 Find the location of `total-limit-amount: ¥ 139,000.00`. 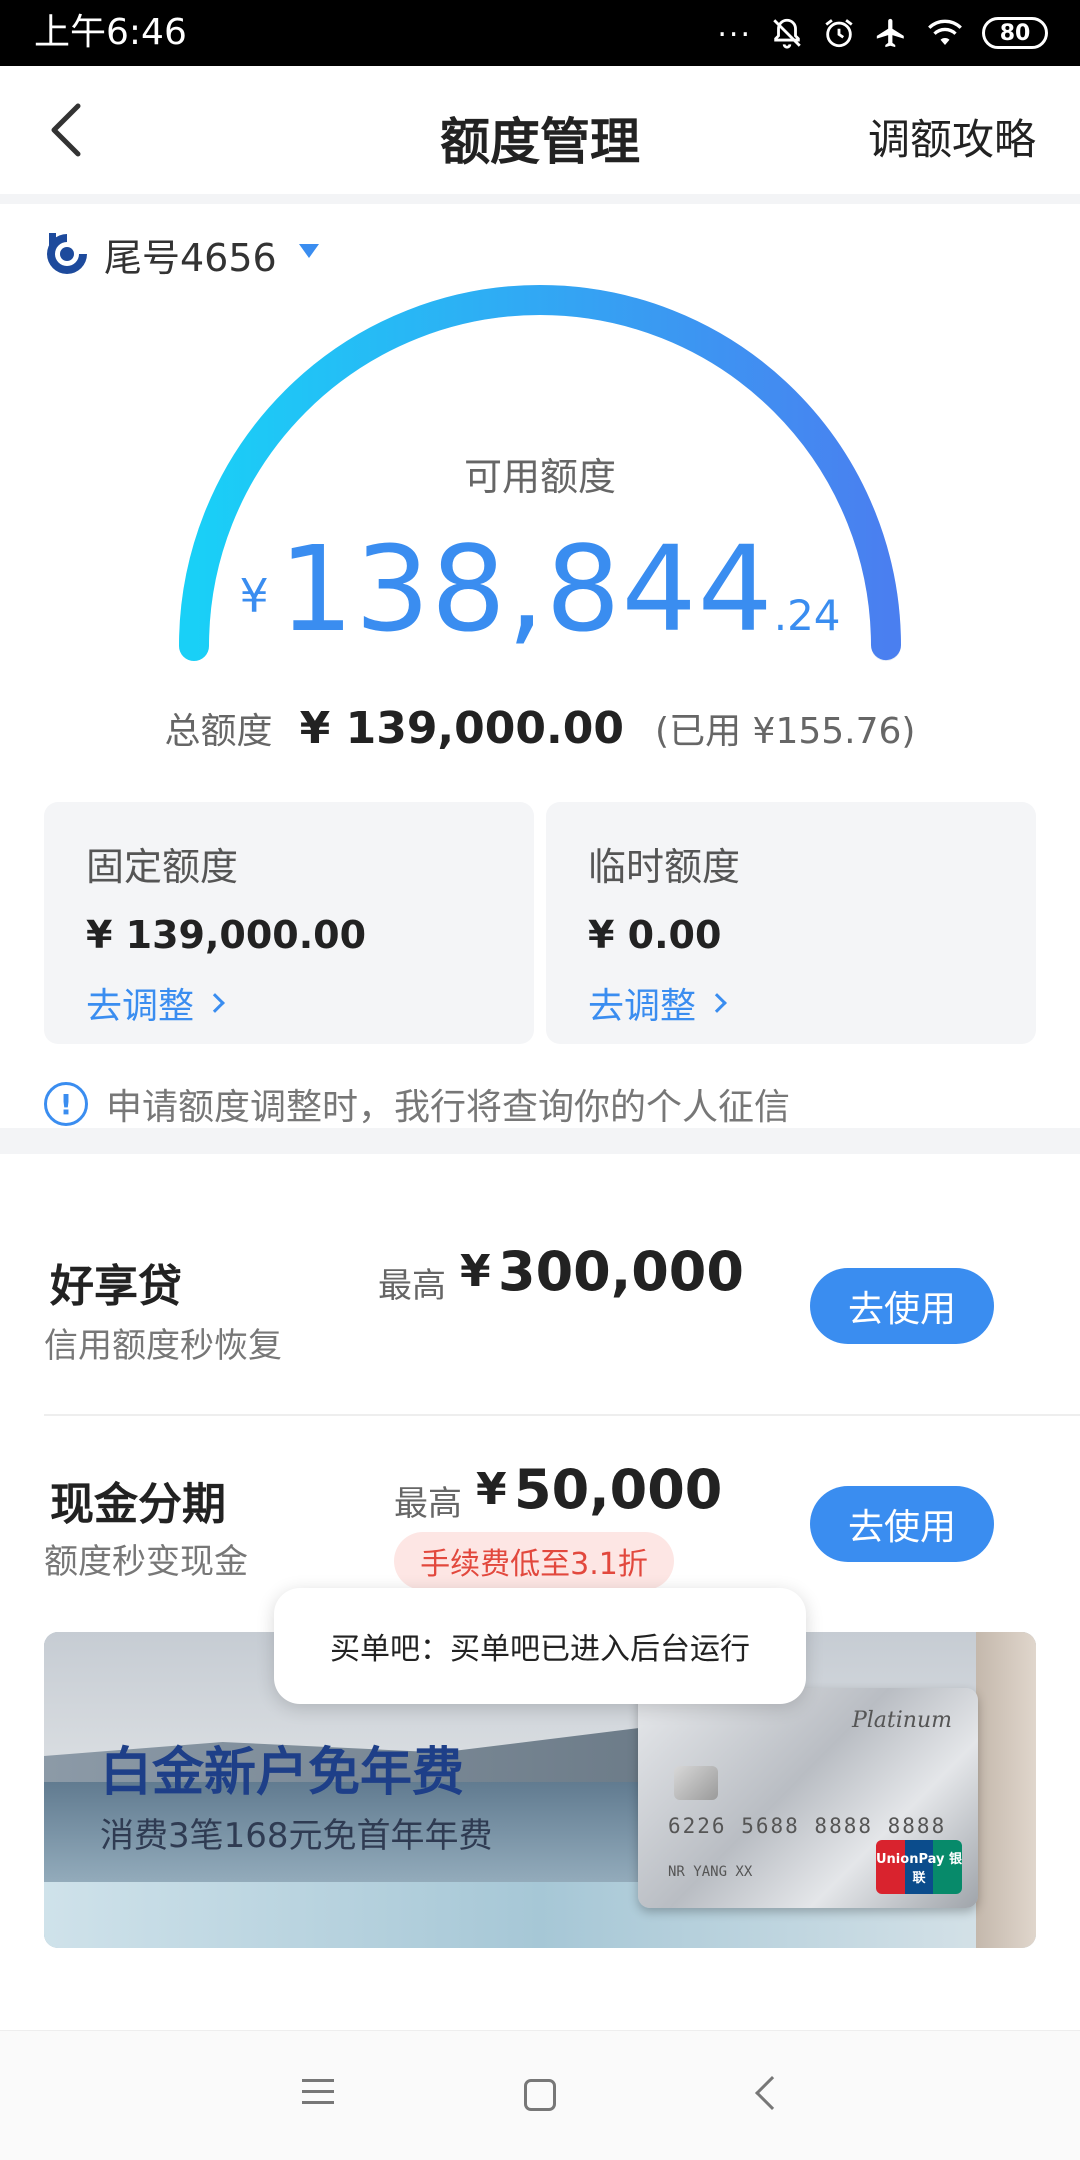

total-limit-amount: ¥ 139,000.00 is located at coordinates (461, 728).